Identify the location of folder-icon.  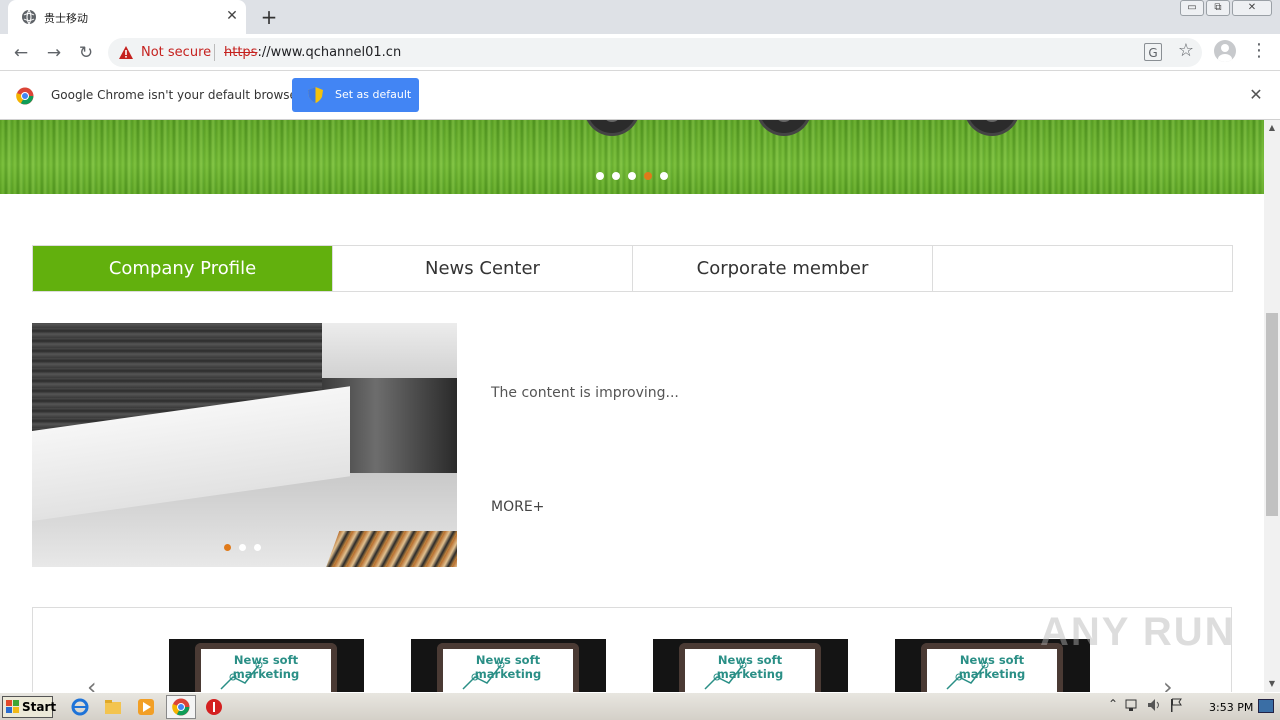
(113, 707).